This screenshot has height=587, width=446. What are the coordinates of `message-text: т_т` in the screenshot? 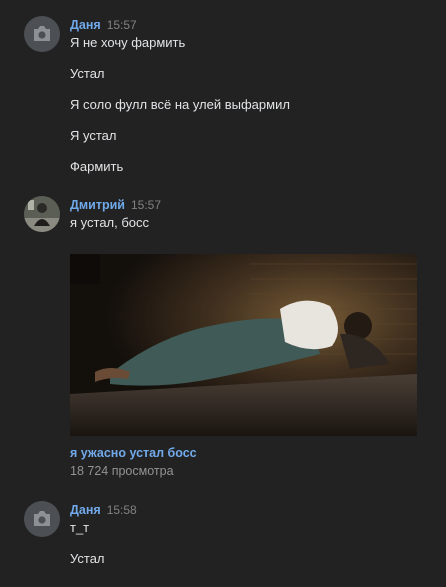 It's located at (80, 527).